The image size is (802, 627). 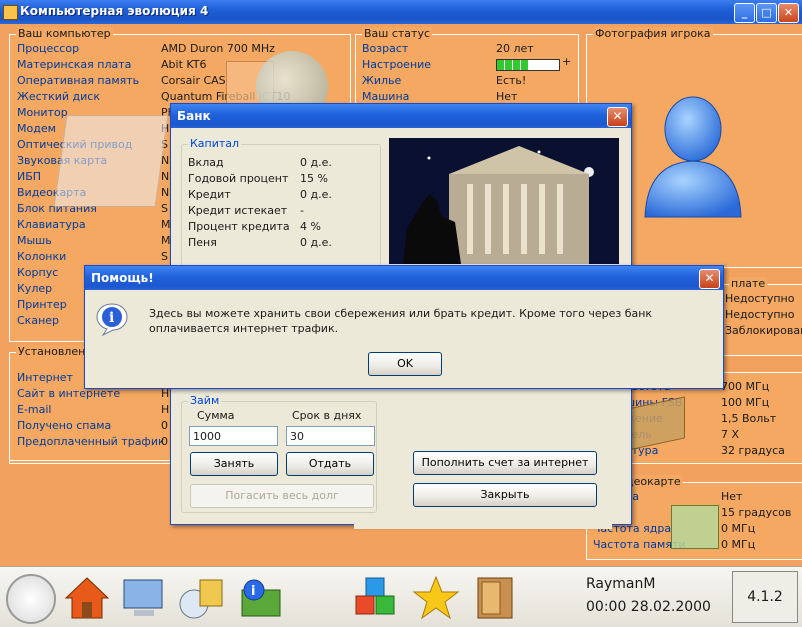 I want to click on capital-label: Процент кредита, so click(x=239, y=226).